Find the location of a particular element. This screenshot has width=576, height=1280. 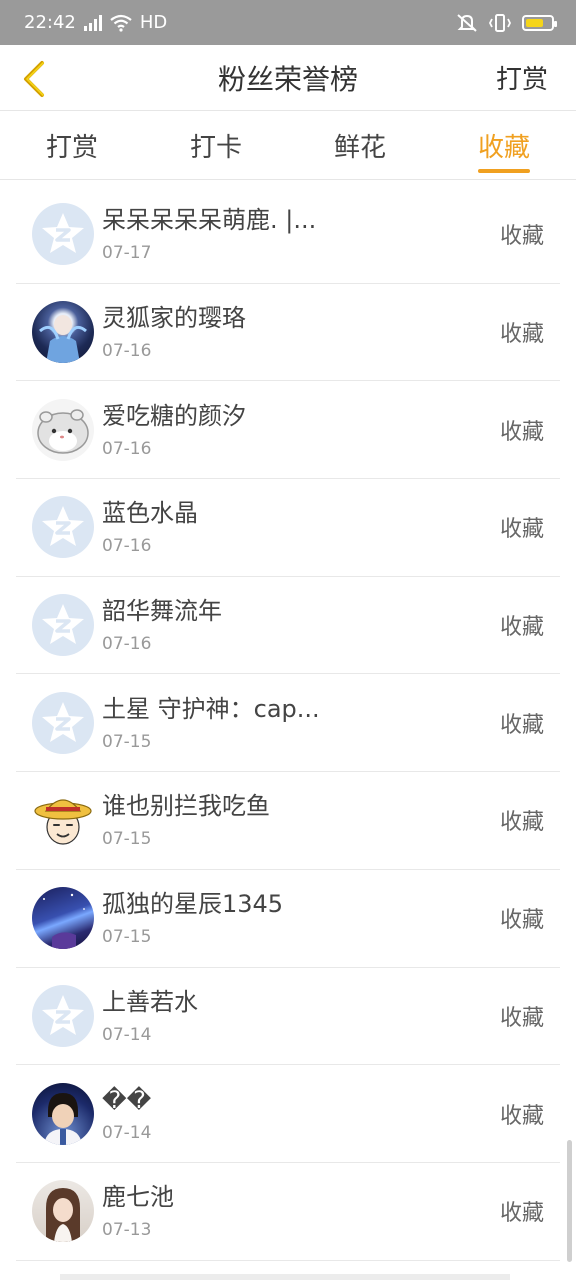

straw-hat-avatar-icon is located at coordinates (63, 822).